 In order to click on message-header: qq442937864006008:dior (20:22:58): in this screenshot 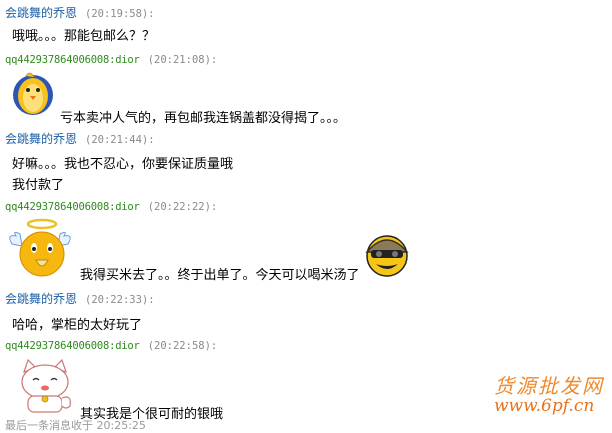, I will do `click(111, 345)`.